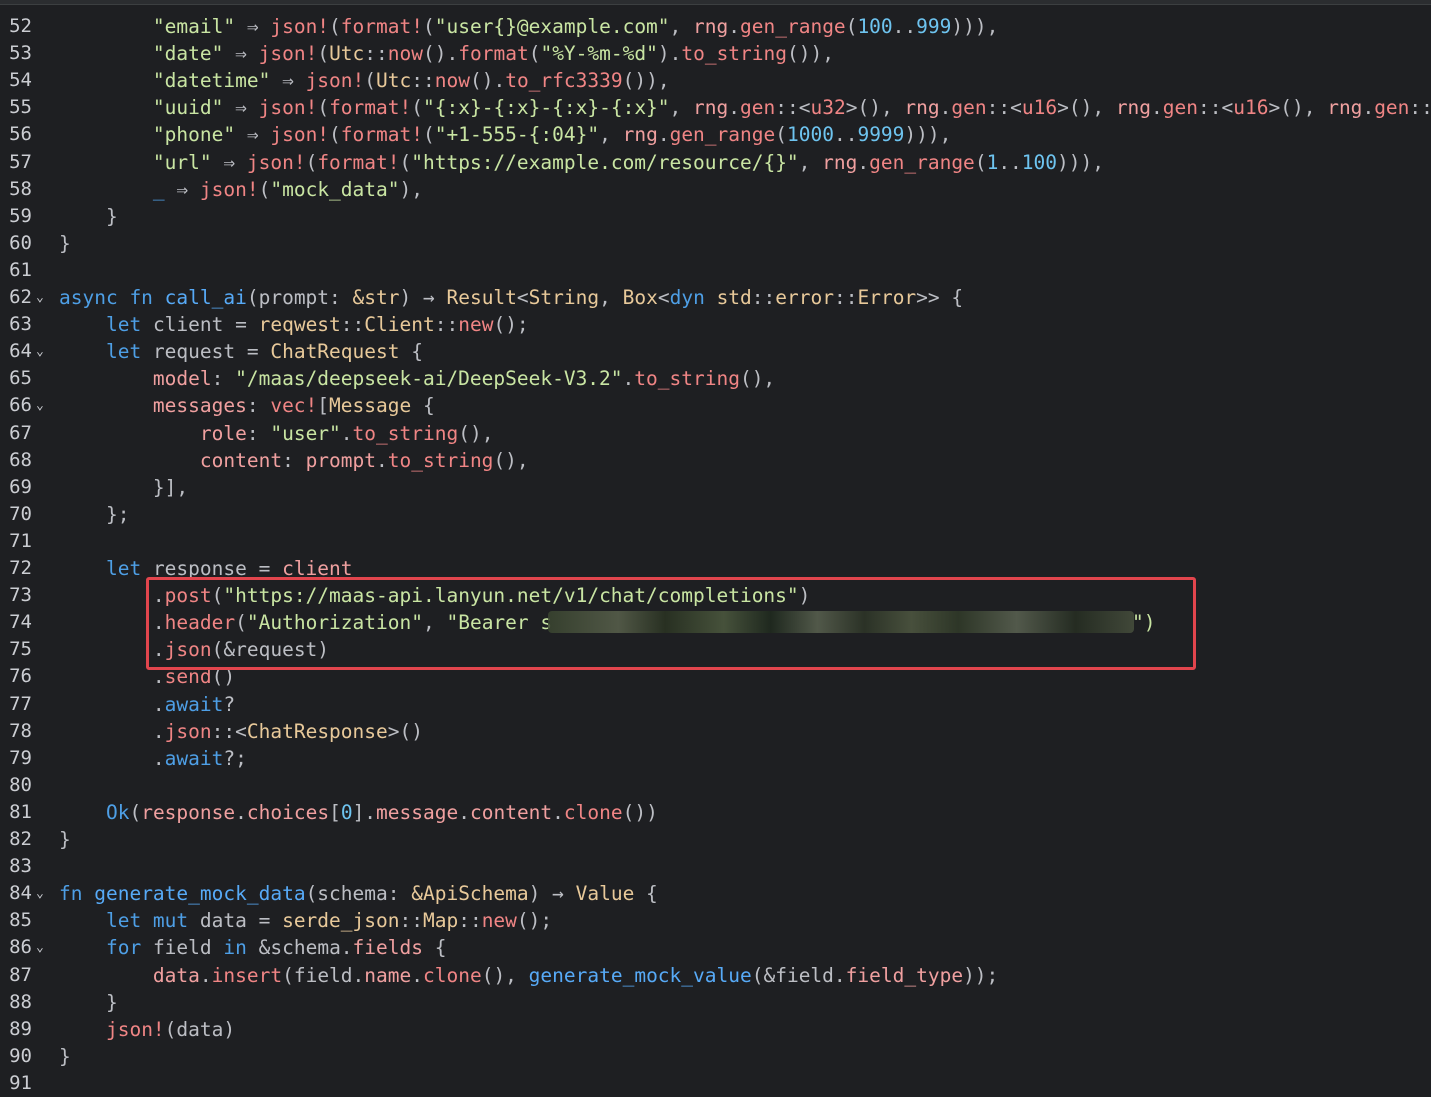  Describe the element at coordinates (65, 243) in the screenshot. I see `code-token: }` at that location.